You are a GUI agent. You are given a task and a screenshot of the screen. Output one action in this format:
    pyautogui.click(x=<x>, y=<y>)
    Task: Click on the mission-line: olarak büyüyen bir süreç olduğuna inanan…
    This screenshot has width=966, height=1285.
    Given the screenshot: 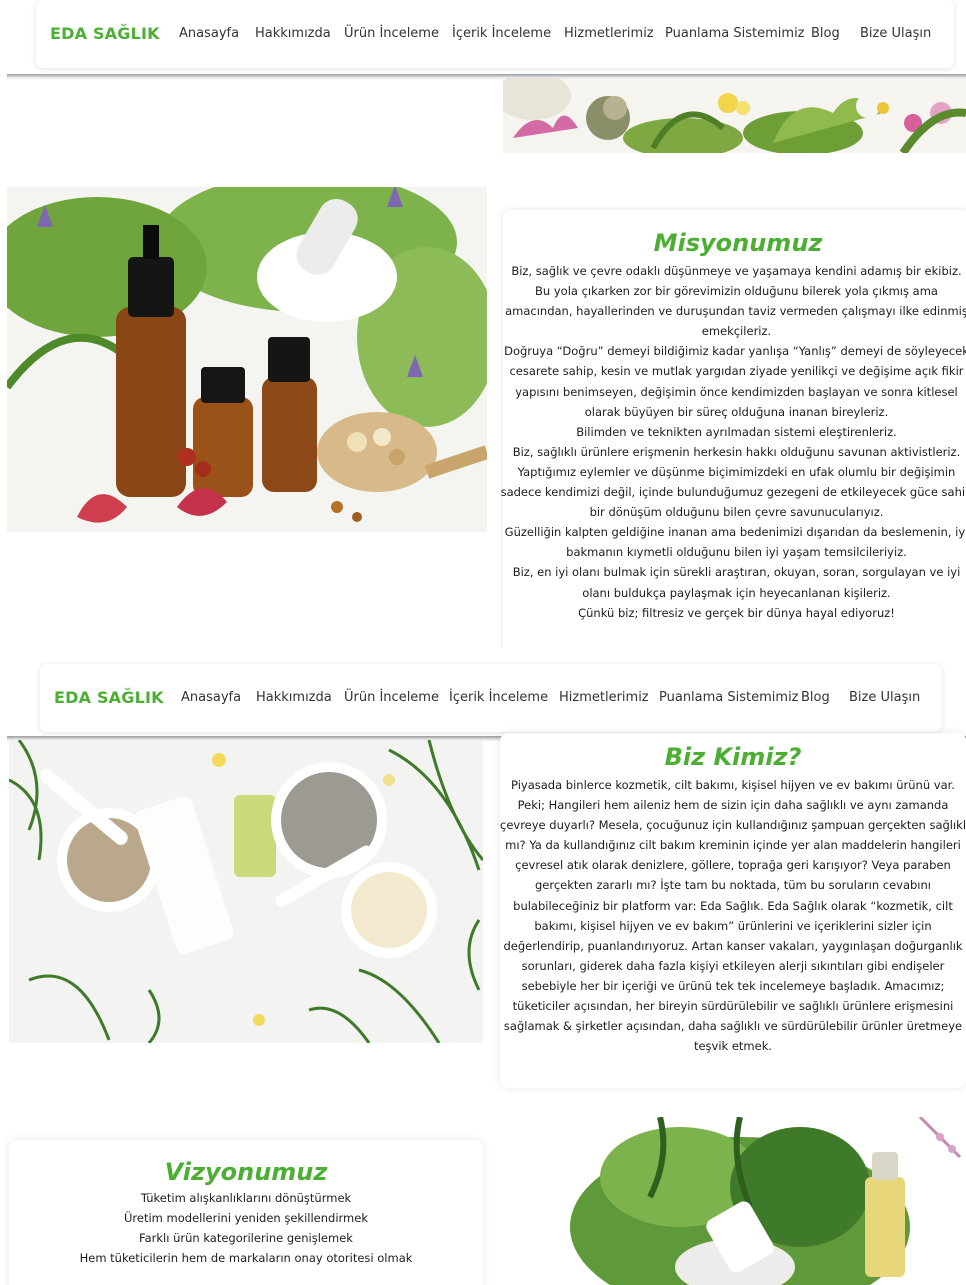 What is the action you would take?
    pyautogui.click(x=736, y=411)
    